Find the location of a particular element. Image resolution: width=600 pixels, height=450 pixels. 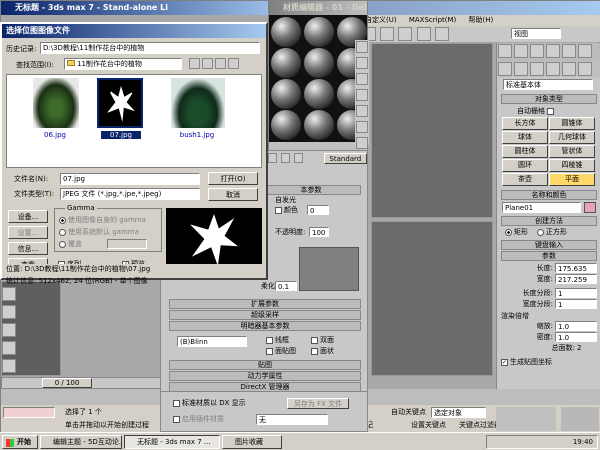

opacity-spinner: 100 is located at coordinates (319, 232).